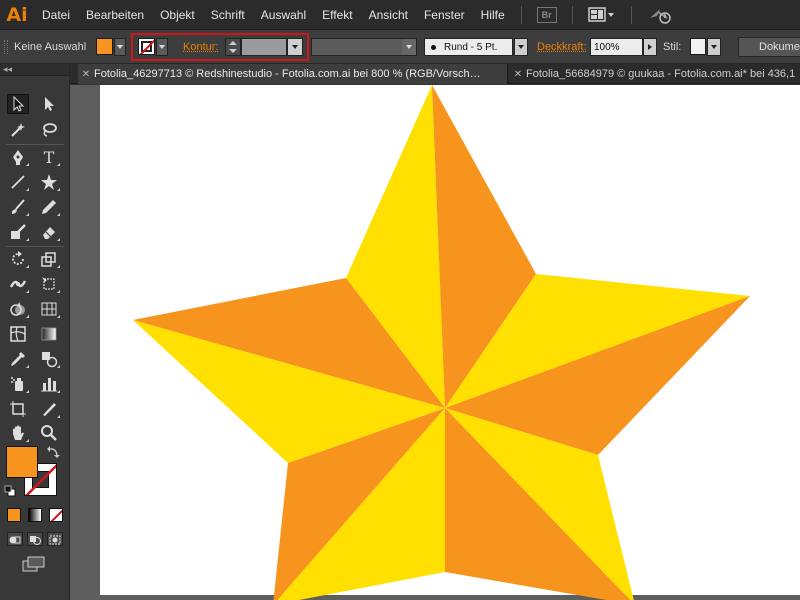 This screenshot has height=600, width=800. What do you see at coordinates (49, 384) in the screenshot?
I see `column-graph-tool-icon` at bounding box center [49, 384].